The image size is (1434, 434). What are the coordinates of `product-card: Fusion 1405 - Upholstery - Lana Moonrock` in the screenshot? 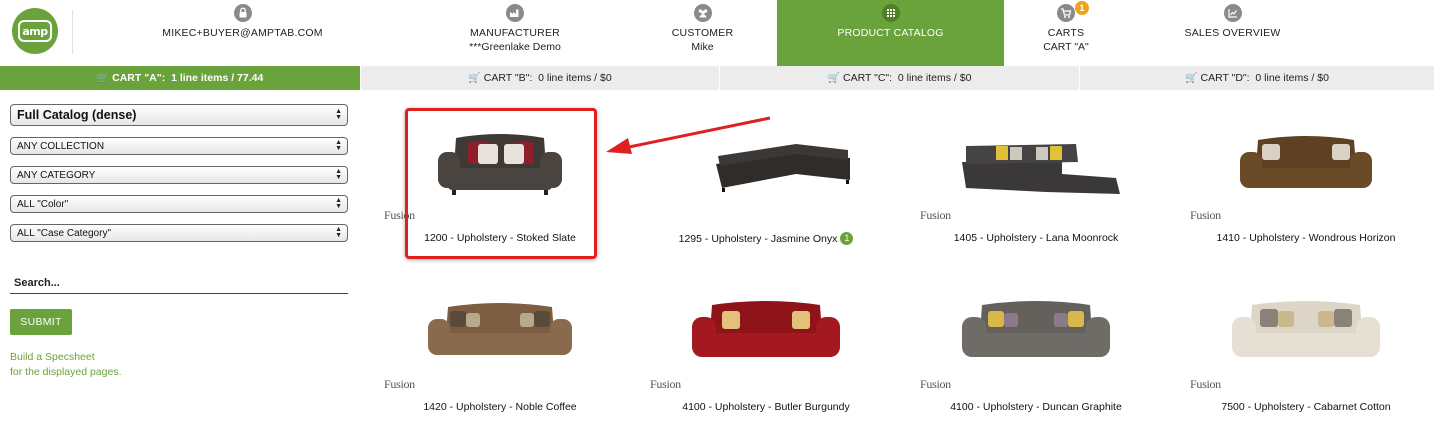 It's located at (1036, 184).